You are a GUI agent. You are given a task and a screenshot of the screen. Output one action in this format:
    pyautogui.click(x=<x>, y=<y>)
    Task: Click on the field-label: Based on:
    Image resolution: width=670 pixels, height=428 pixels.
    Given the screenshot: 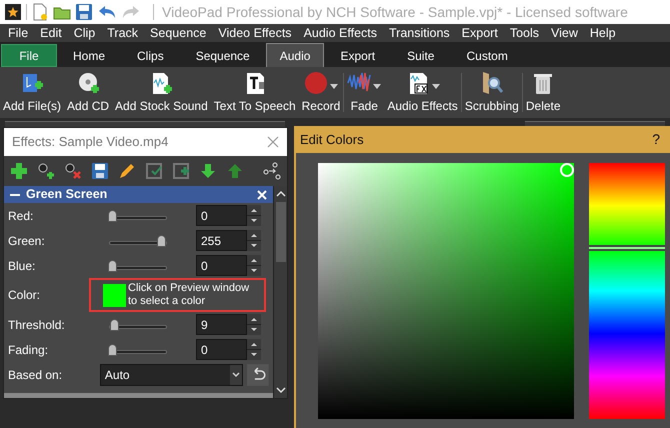 What is the action you would take?
    pyautogui.click(x=36, y=375)
    